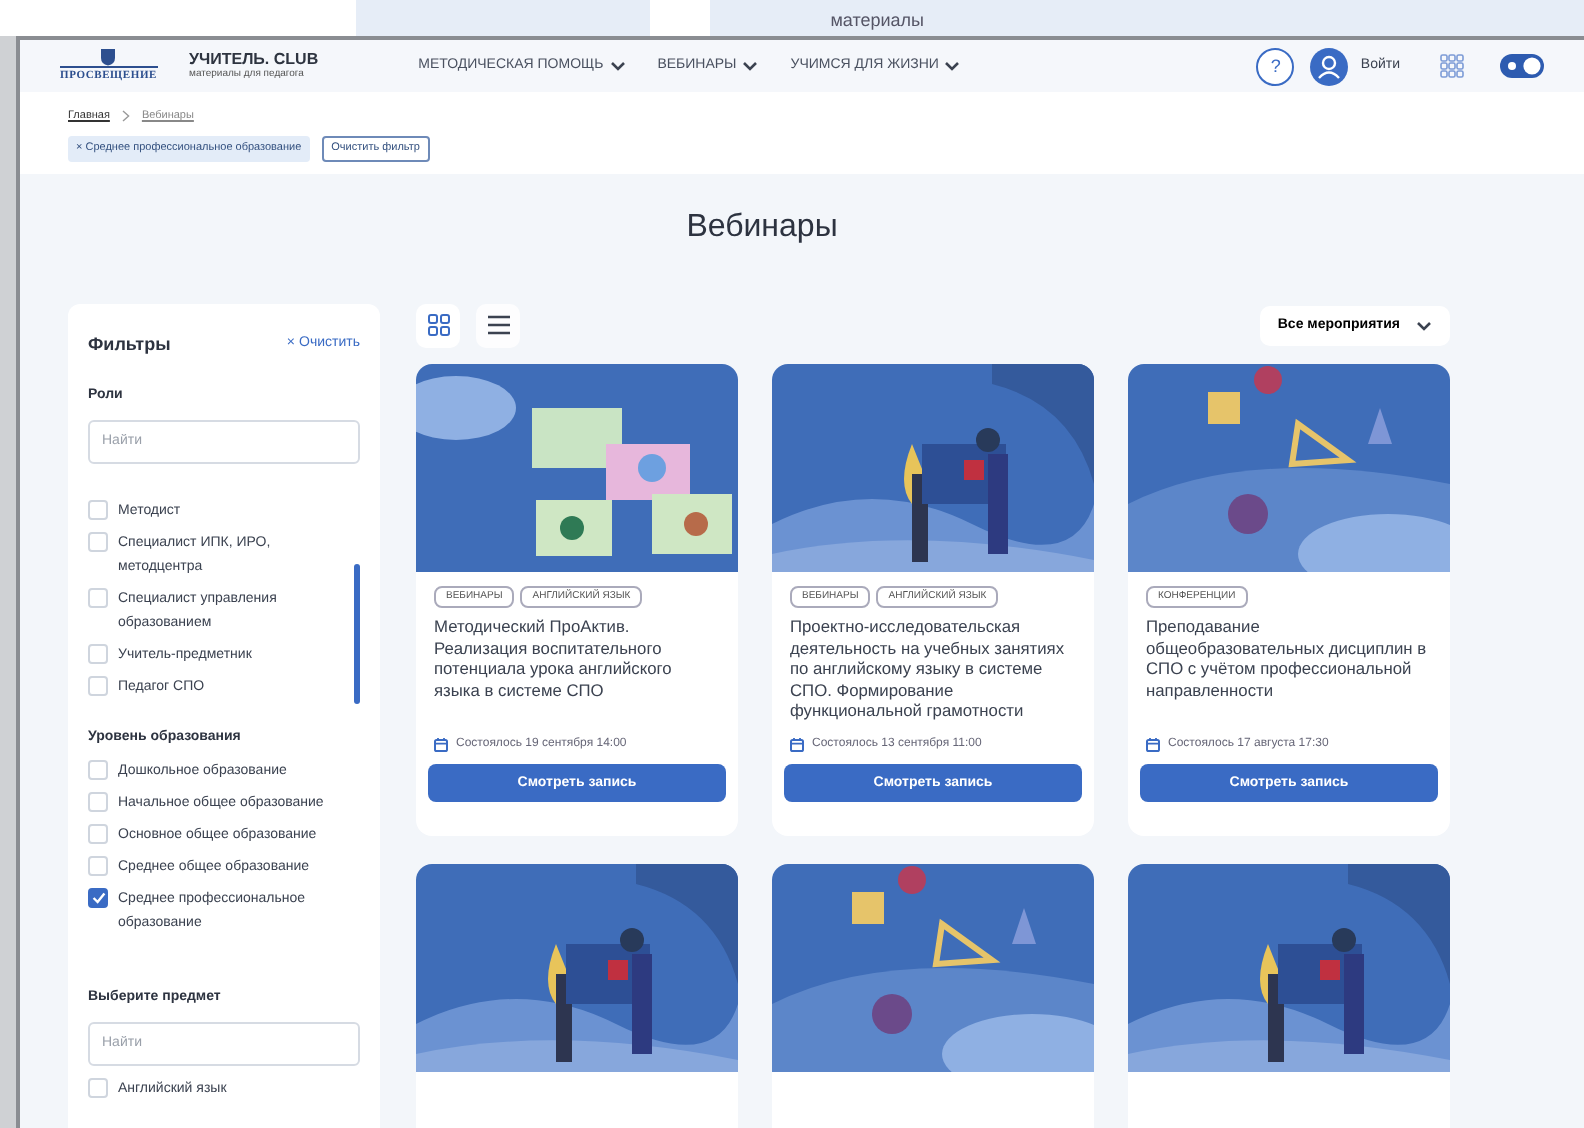  Describe the element at coordinates (254, 60) in the screenshot. I see `site-title: УЧИТЕЛЬ. CLUB` at that location.